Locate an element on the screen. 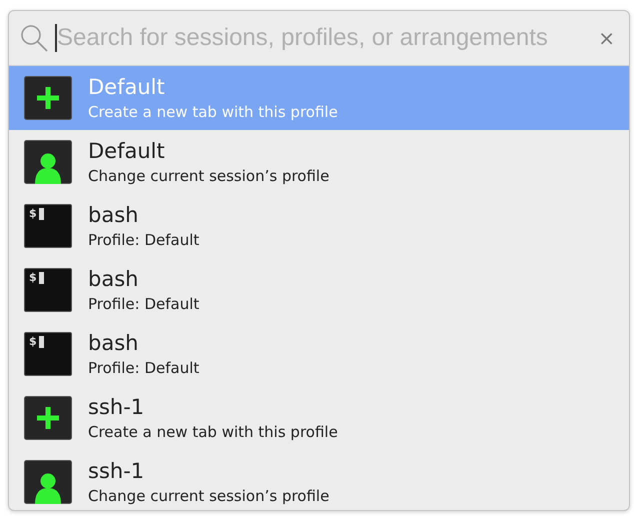  search-icon is located at coordinates (34, 38).